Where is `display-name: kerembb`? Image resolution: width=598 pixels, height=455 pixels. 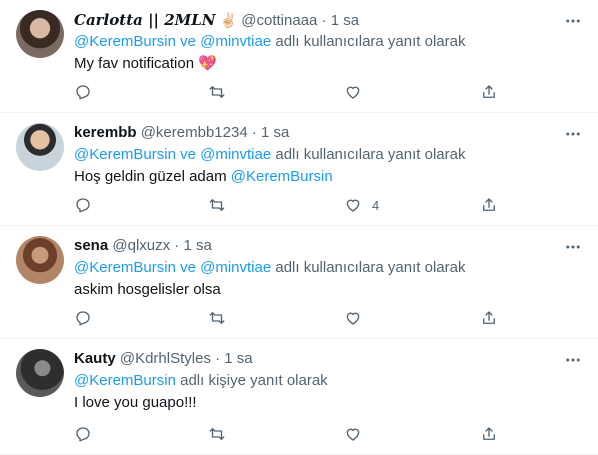
display-name: kerembb is located at coordinates (105, 132).